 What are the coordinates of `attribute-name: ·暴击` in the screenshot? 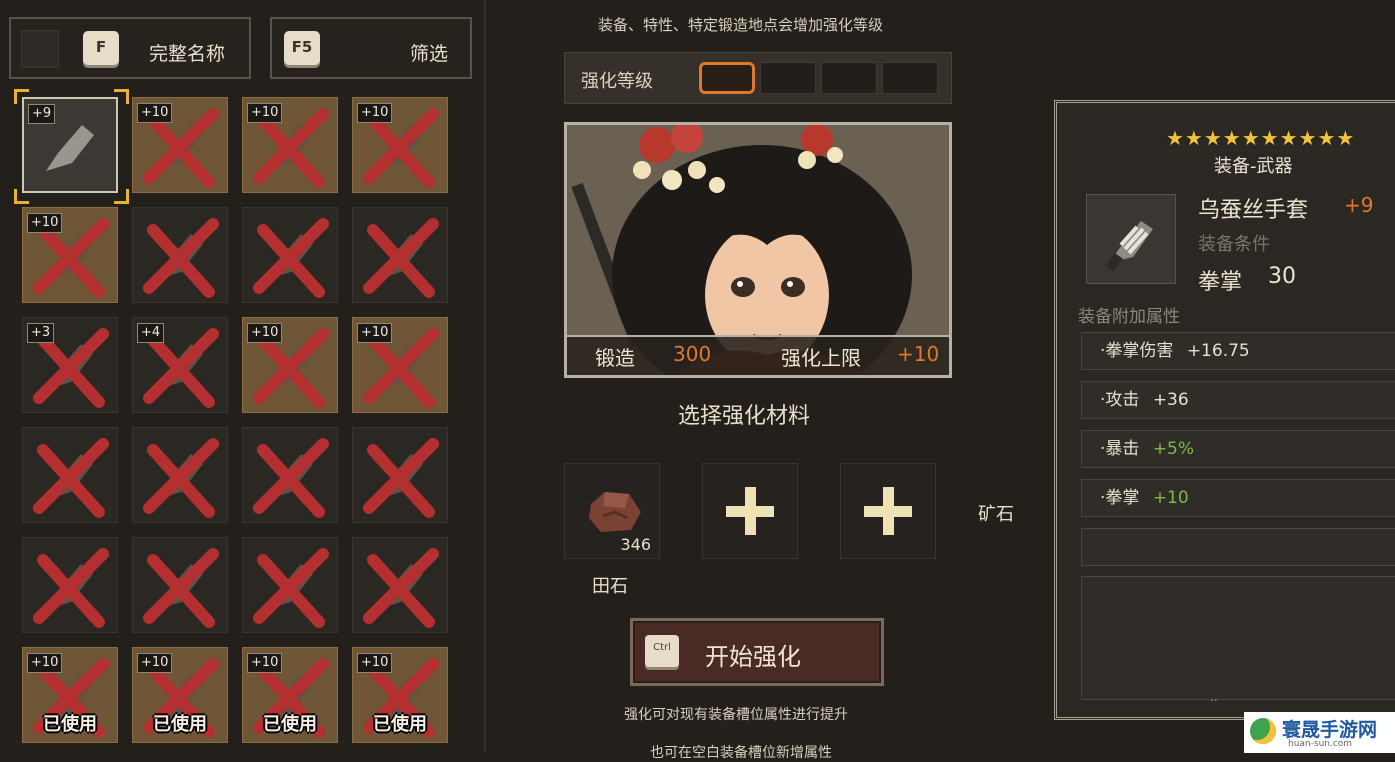 It's located at (1120, 449).